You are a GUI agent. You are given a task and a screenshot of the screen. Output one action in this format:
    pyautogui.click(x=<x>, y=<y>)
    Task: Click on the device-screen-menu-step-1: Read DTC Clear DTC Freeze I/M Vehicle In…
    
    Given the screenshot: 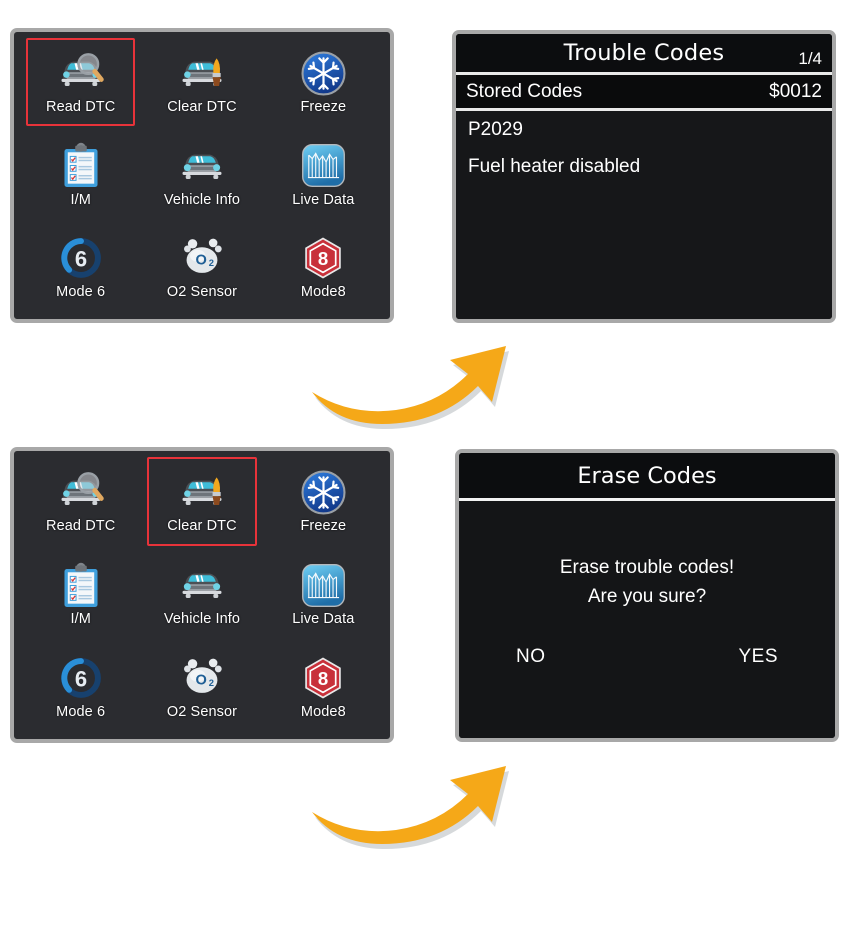 What is the action you would take?
    pyautogui.click(x=202, y=175)
    